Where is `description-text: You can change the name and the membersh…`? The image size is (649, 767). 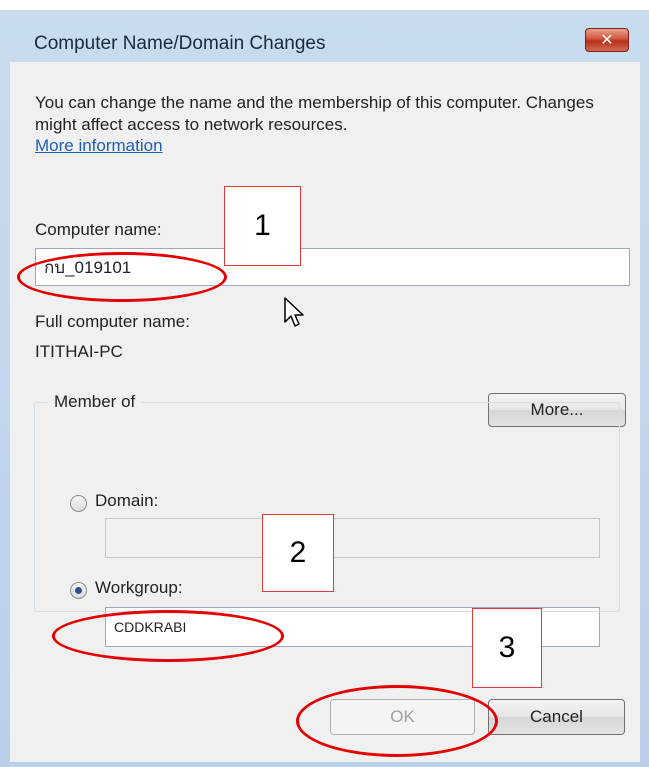 description-text: You can change the name and the membersh… is located at coordinates (314, 113).